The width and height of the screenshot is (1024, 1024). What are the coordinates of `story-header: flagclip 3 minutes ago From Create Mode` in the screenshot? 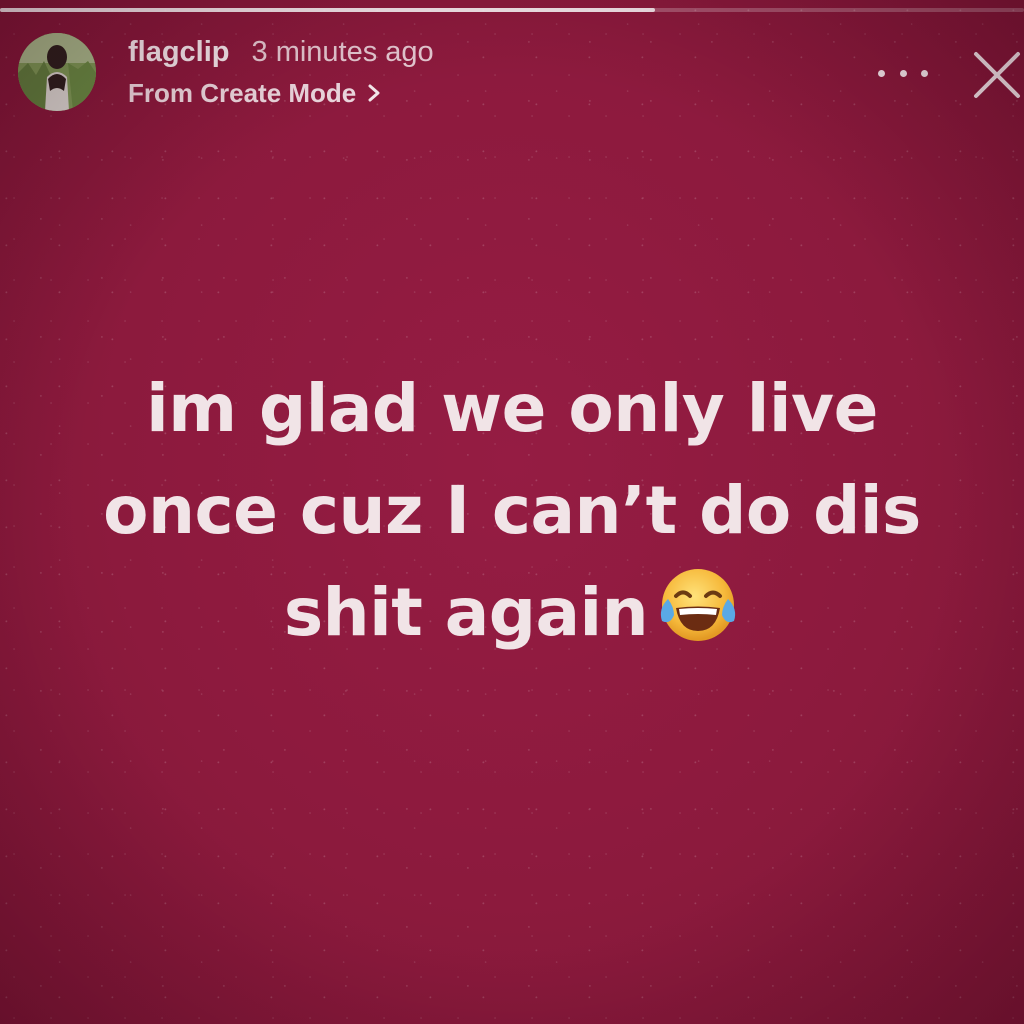 It's located at (226, 72).